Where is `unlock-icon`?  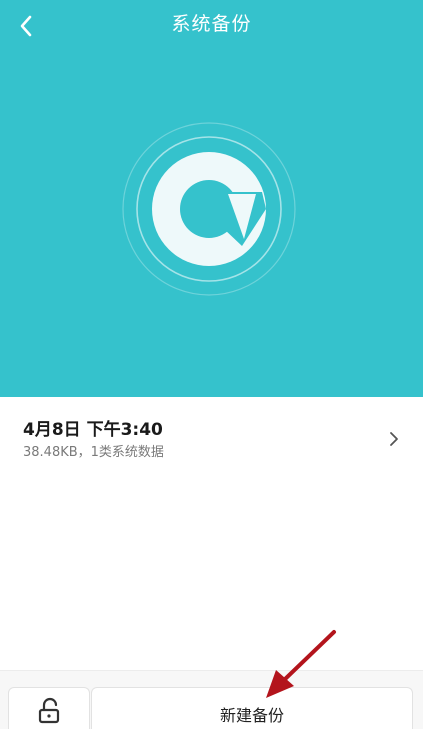
unlock-icon is located at coordinates (49, 710).